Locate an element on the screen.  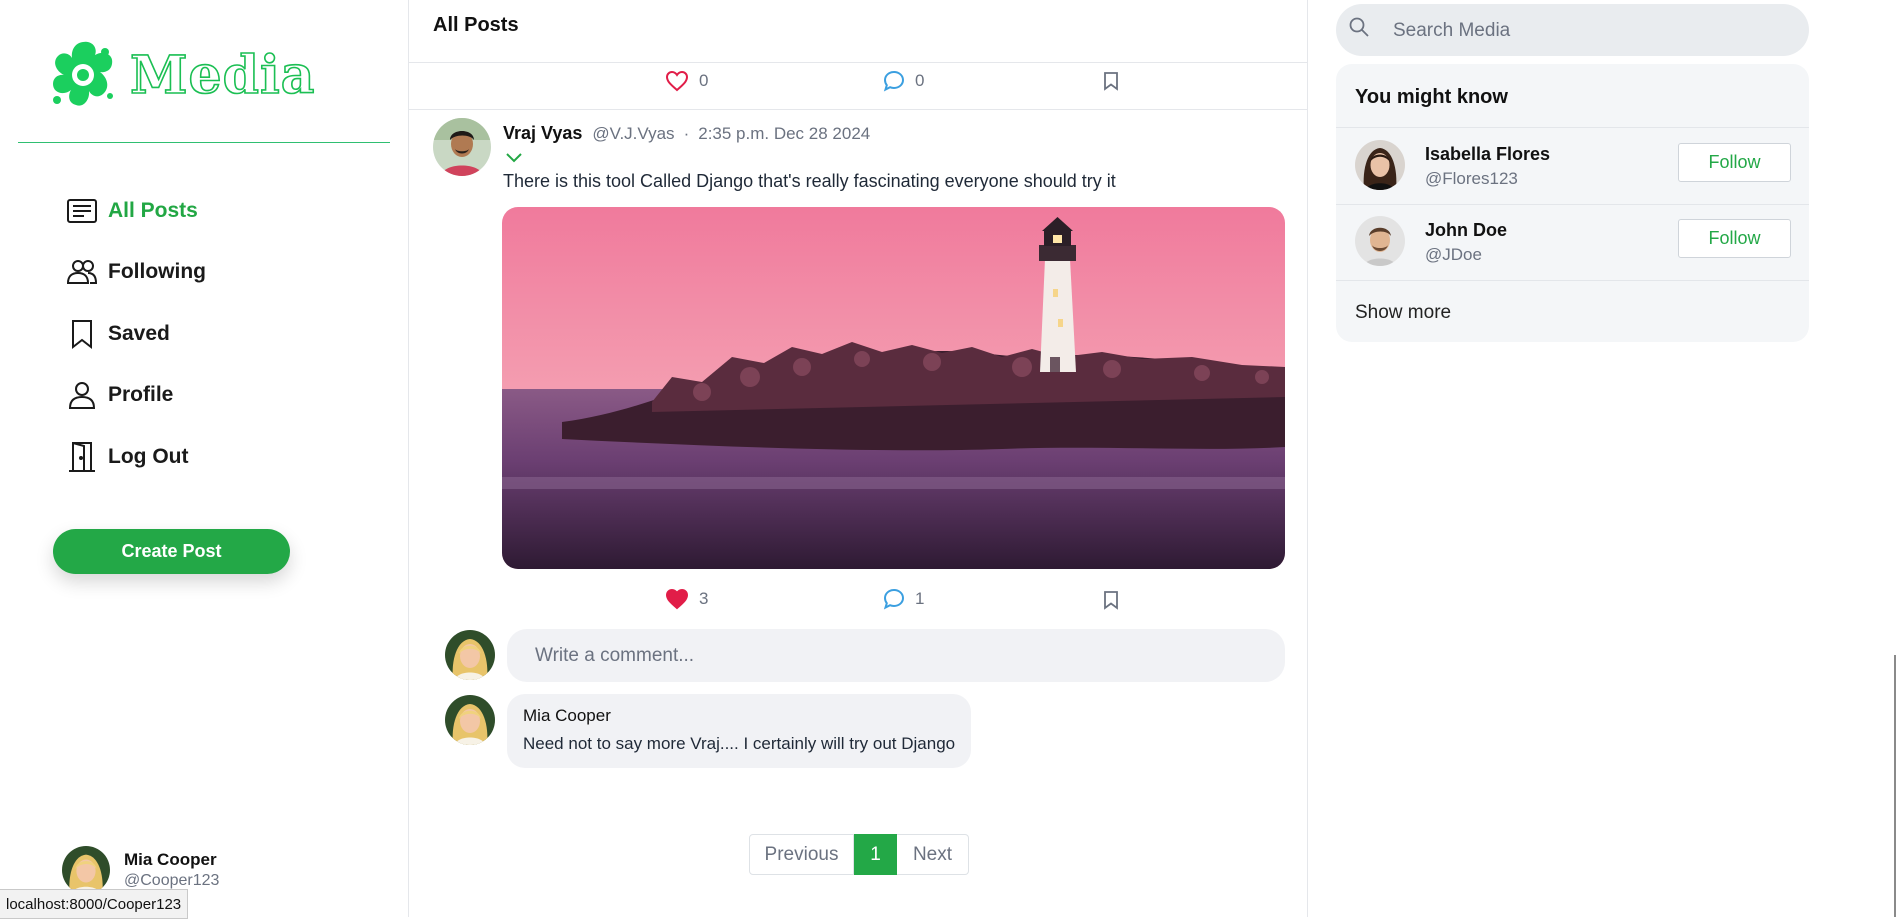
suggestion-name: Isabella Flores is located at coordinates (1487, 154).